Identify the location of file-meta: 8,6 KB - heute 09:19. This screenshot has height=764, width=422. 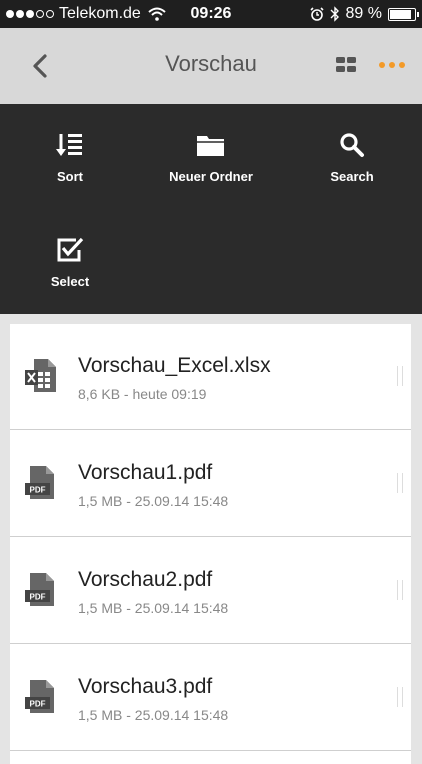
(142, 394).